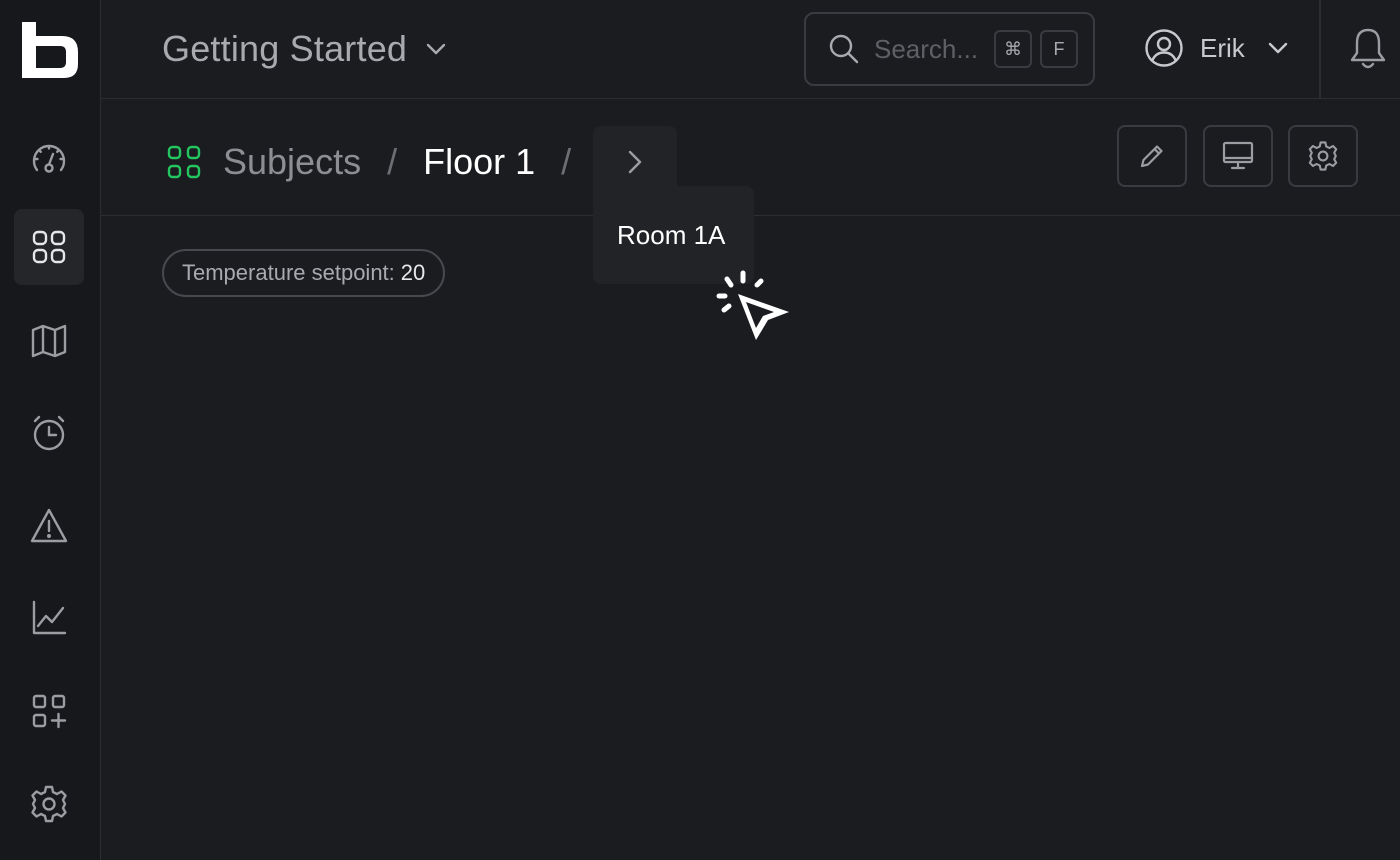 This screenshot has height=860, width=1400. I want to click on dashboard-gauge-icon, so click(49, 158).